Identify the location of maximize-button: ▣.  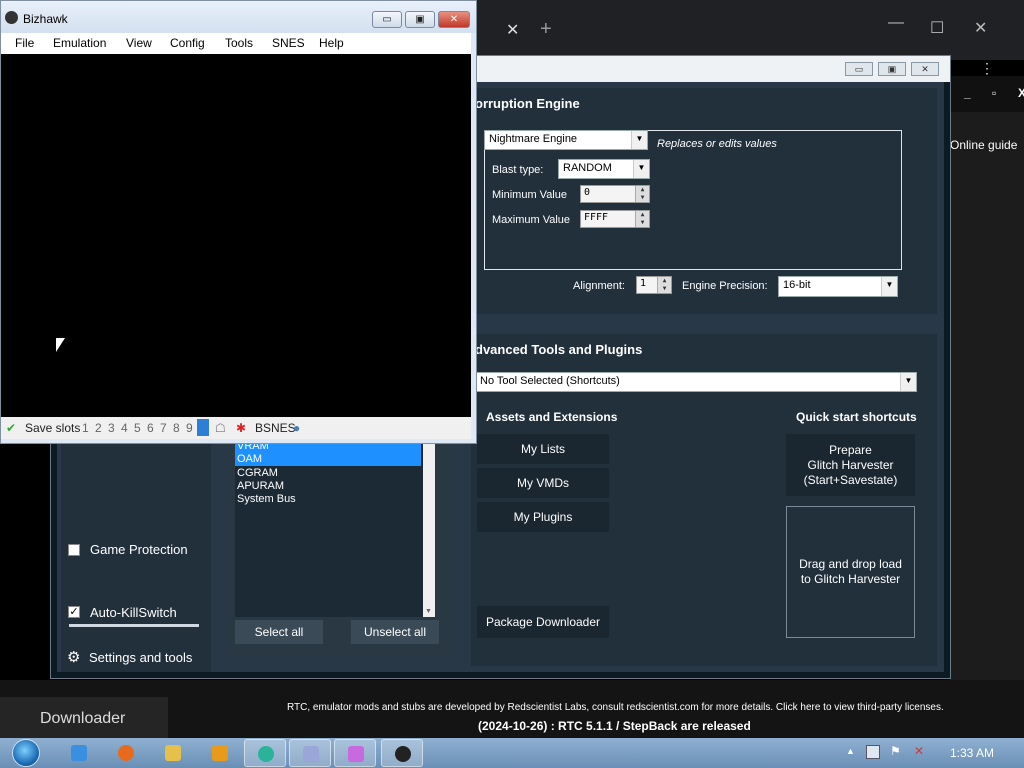
(420, 19).